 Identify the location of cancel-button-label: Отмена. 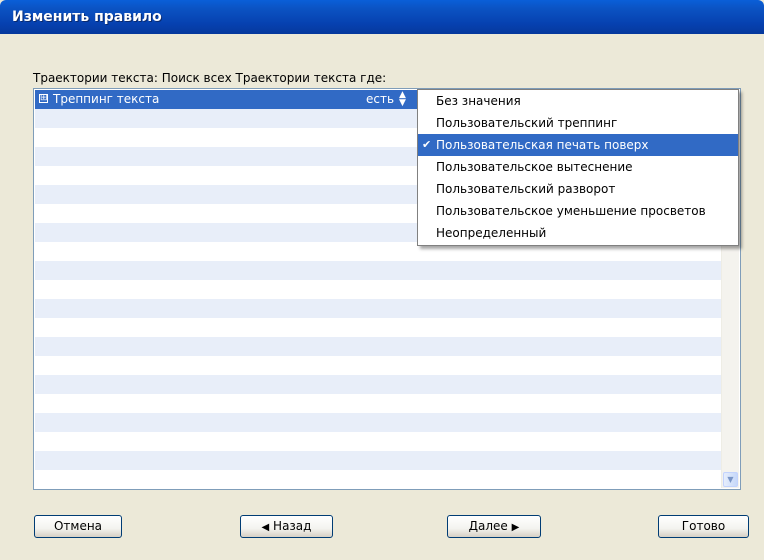
(78, 526).